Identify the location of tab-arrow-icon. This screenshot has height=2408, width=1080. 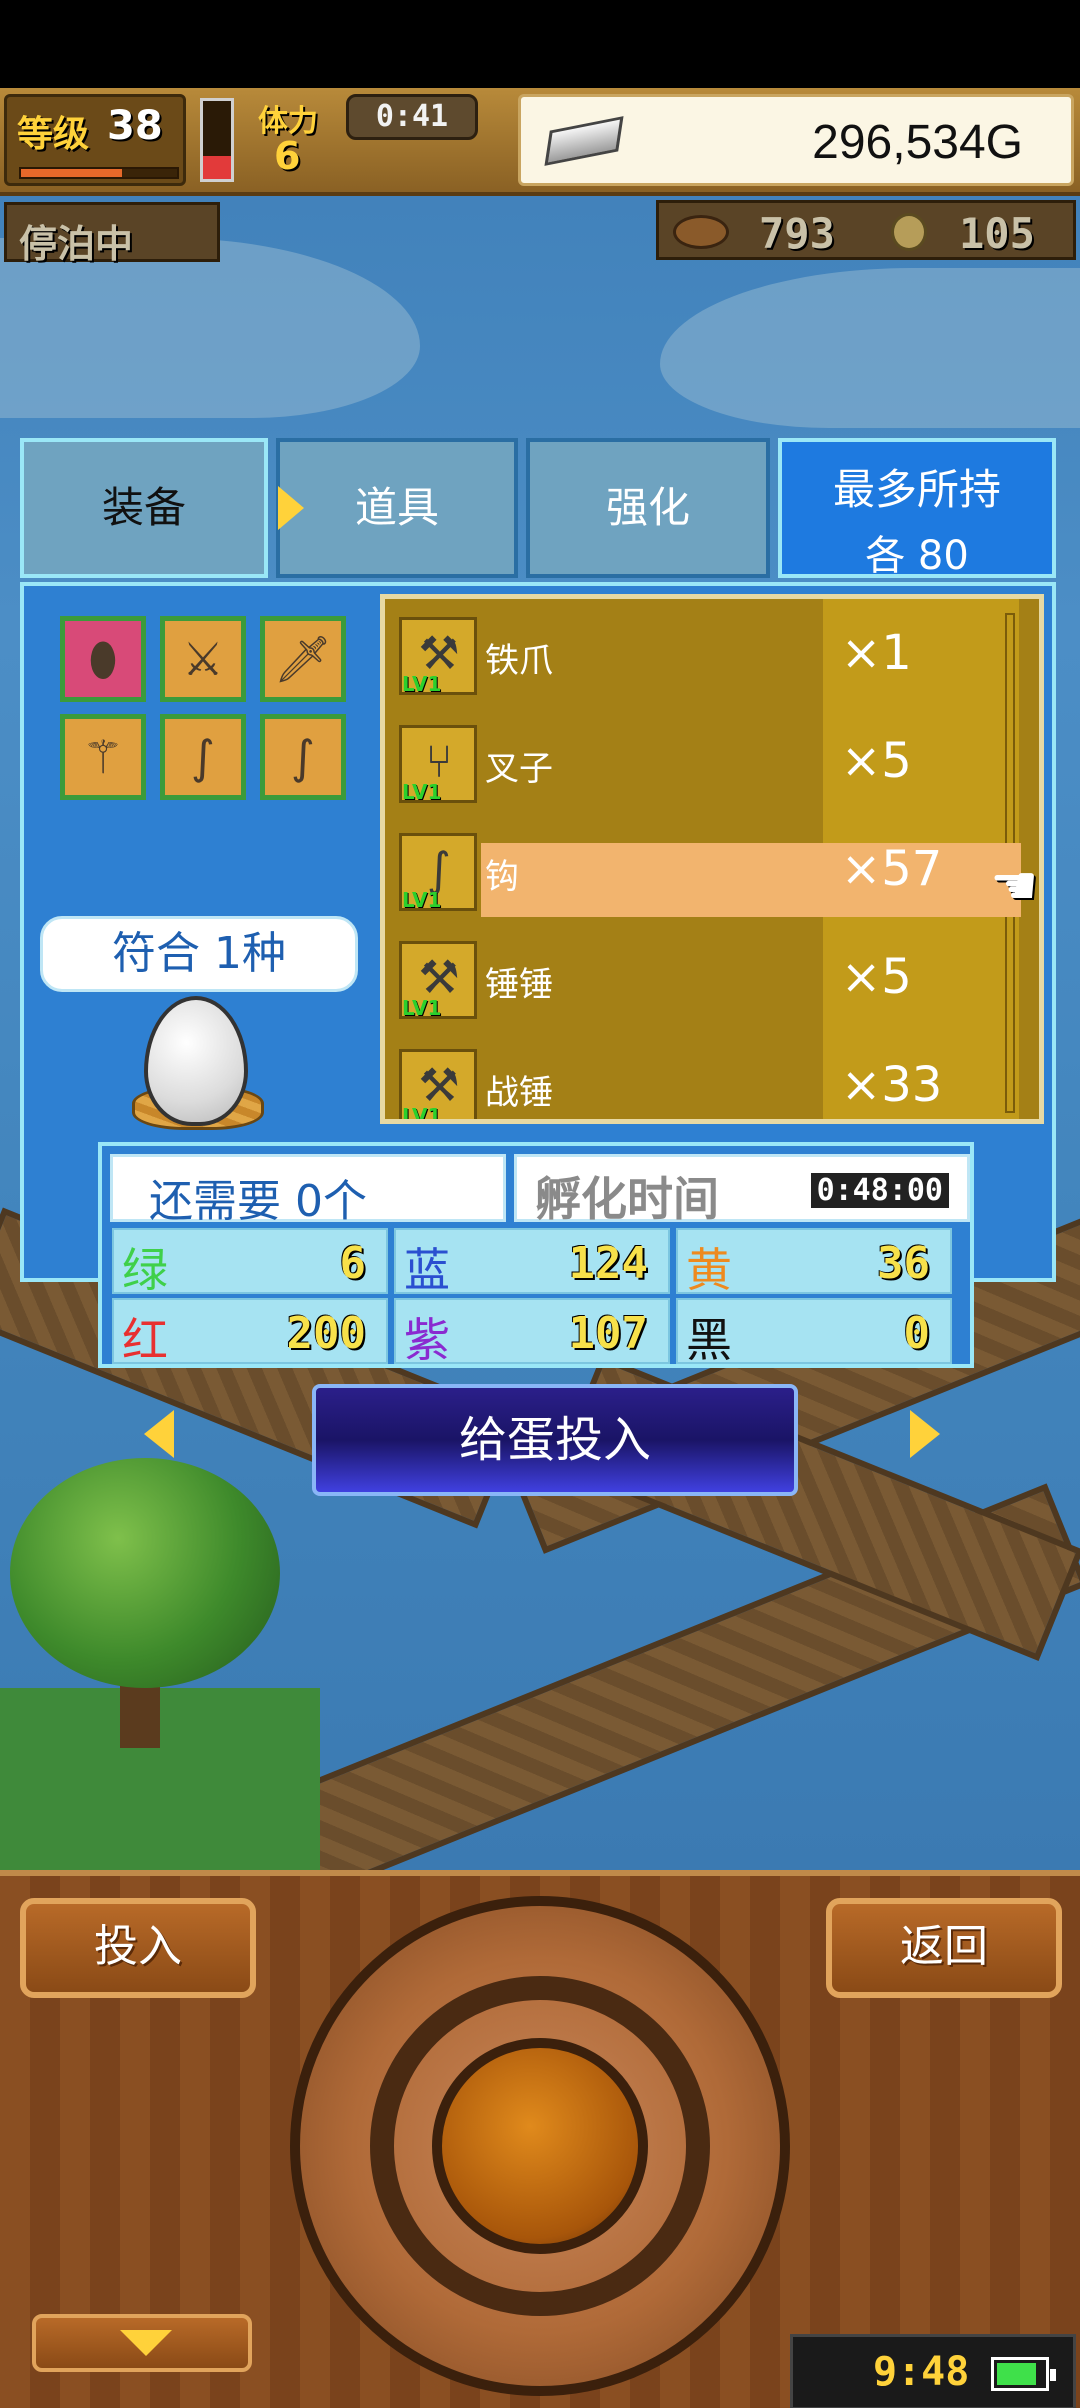
(291, 508).